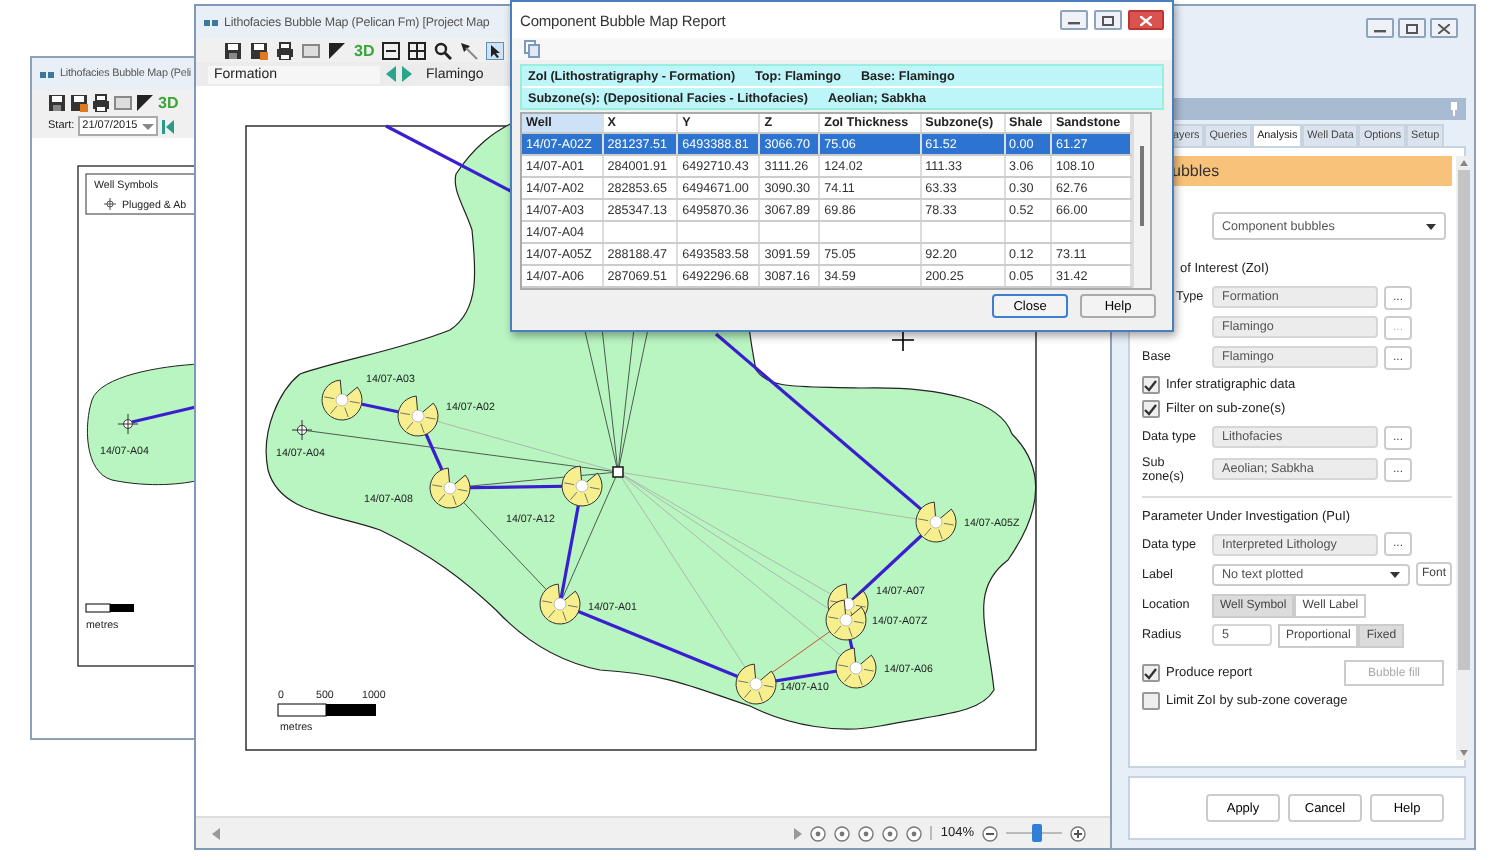 This screenshot has width=1490, height=860. What do you see at coordinates (495, 50) in the screenshot?
I see `cursor-icon` at bounding box center [495, 50].